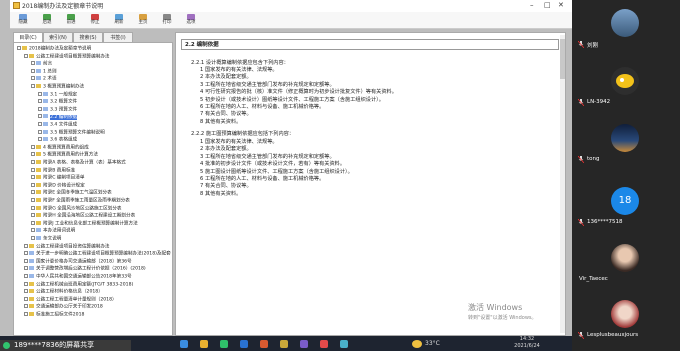 The image size is (680, 351). What do you see at coordinates (224, 344) in the screenshot?
I see `wechat-icon` at bounding box center [224, 344].